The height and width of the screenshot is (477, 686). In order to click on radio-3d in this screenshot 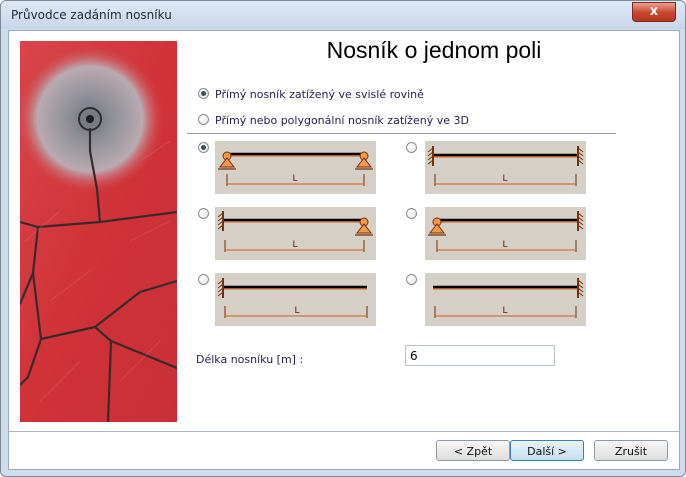, I will do `click(203, 119)`.